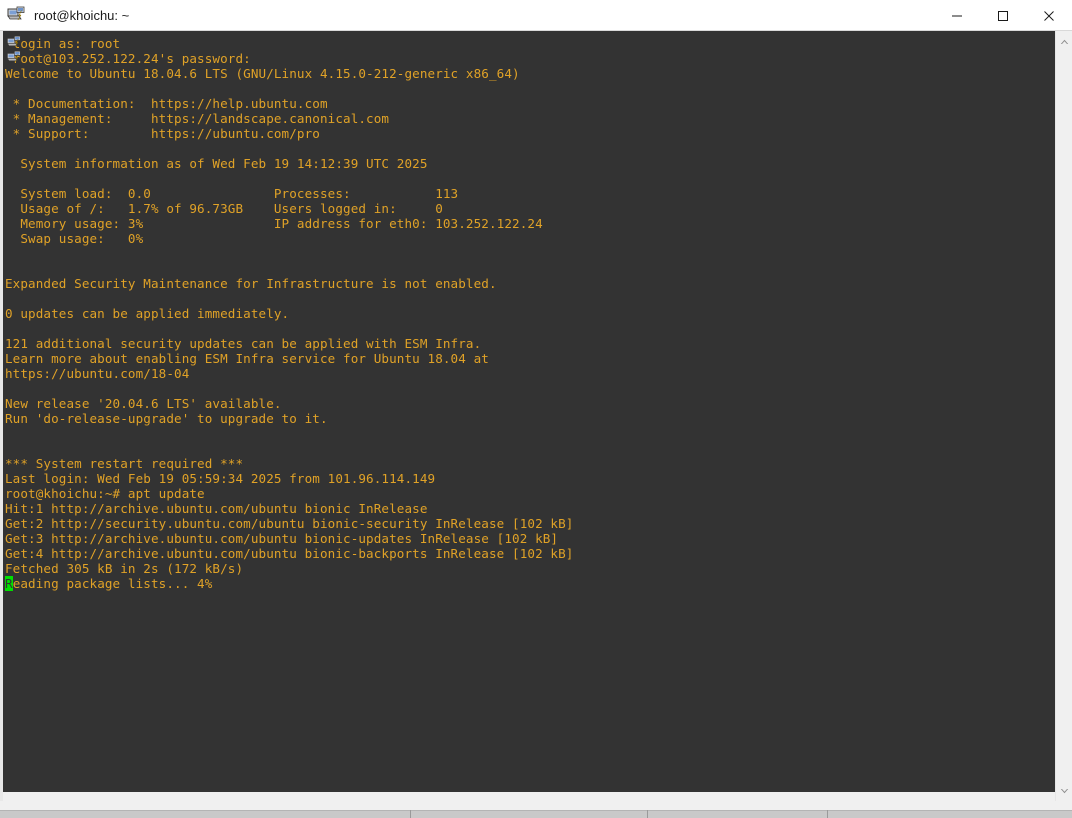 Image resolution: width=1072 pixels, height=818 pixels. Describe the element at coordinates (124, 568) in the screenshot. I see `terminal-line: Fetched 305 kB in 2s (172 kB/s)` at that location.